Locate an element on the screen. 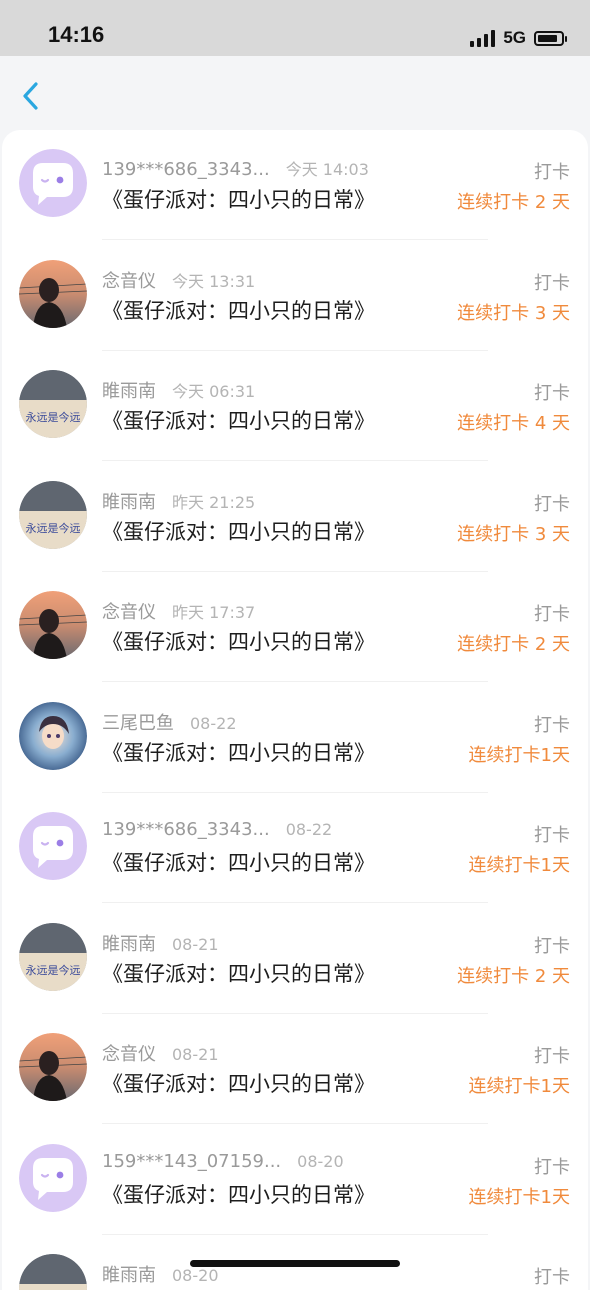  checkin-time: 今天 06:31 is located at coordinates (214, 391).